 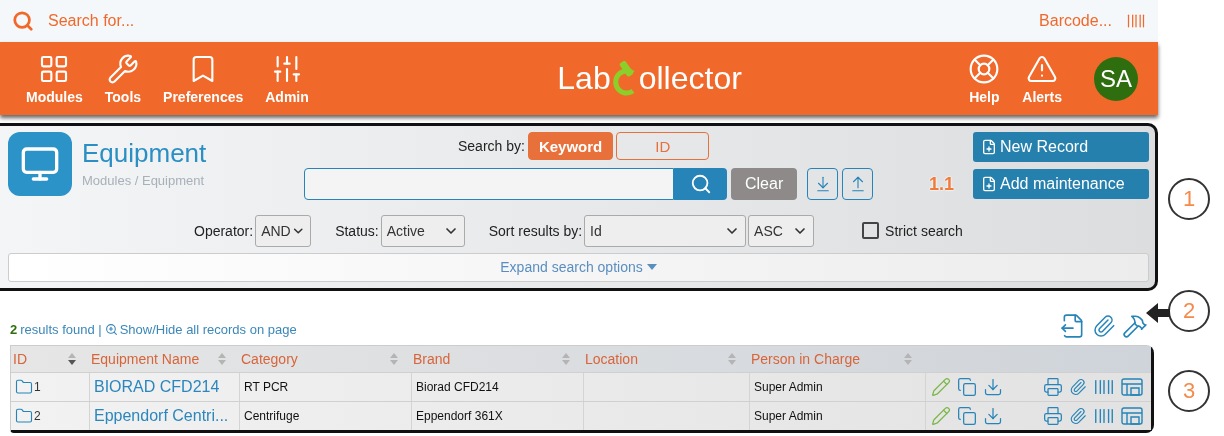 What do you see at coordinates (61, 329) in the screenshot?
I see `results-text: results found |` at bounding box center [61, 329].